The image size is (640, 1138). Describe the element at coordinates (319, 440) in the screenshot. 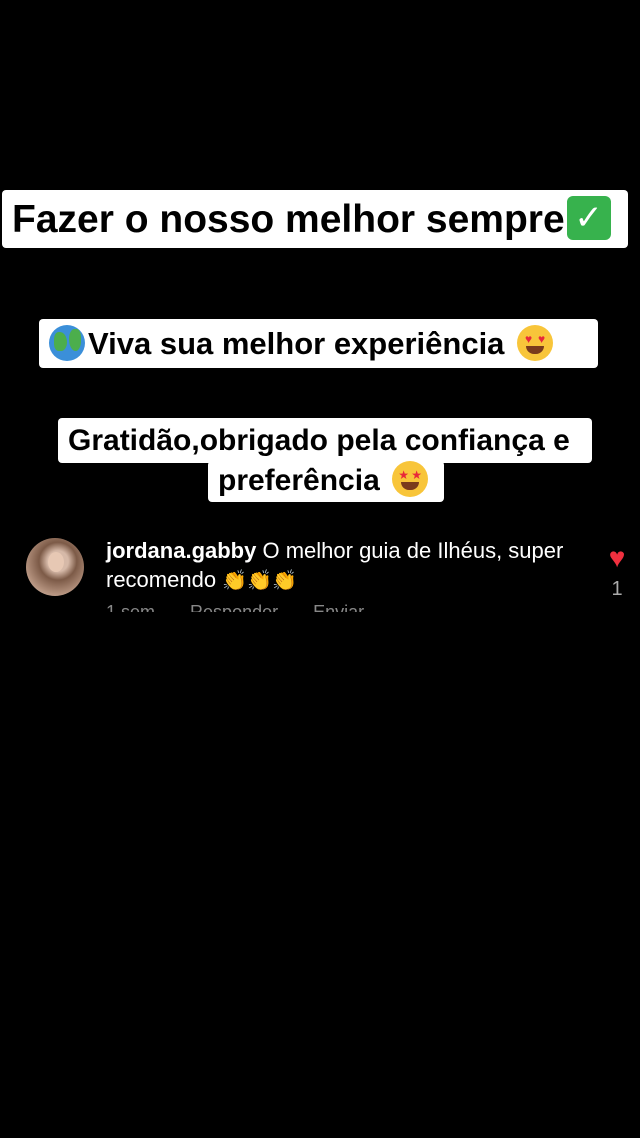

I see `caption-text: Gratidão,obrigado pela confiança e` at that location.